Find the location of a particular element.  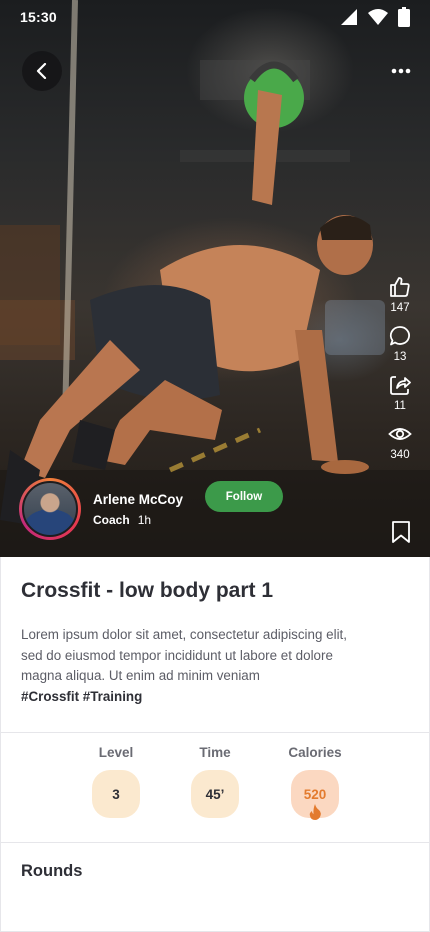

share-count: 11 is located at coordinates (400, 406).